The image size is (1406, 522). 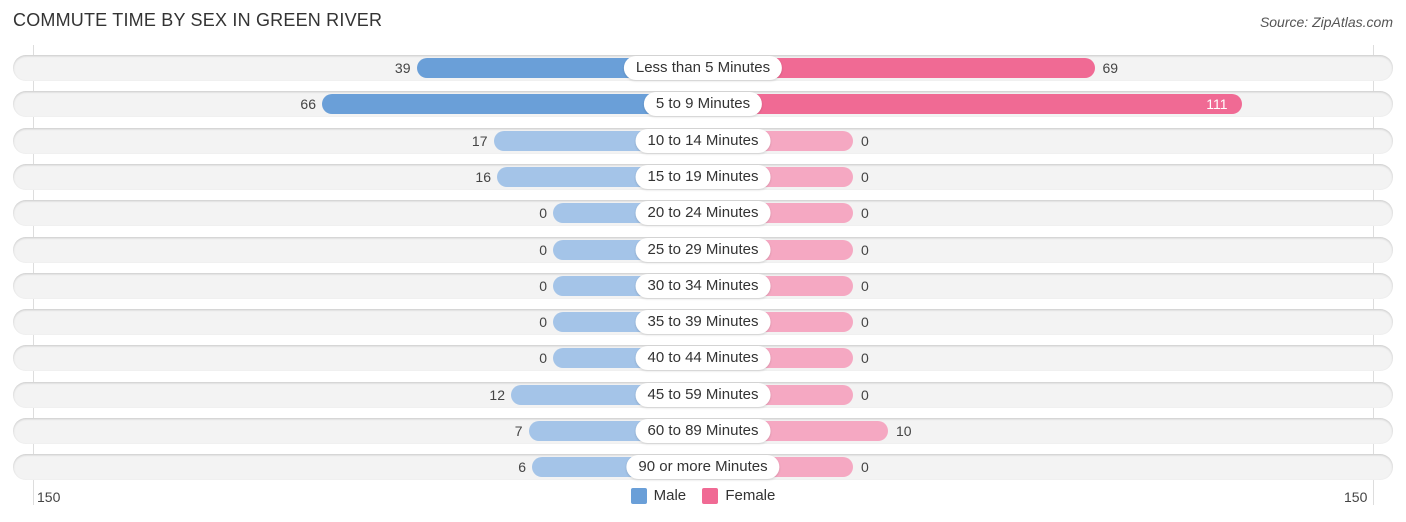 I want to click on category-label: 15 to 19 Minutes, so click(x=703, y=176).